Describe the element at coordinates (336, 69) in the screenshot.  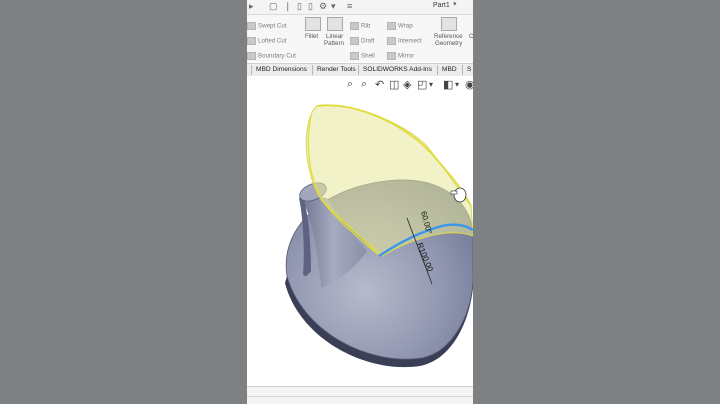
I see `tab-render-tools: Render Tools` at that location.